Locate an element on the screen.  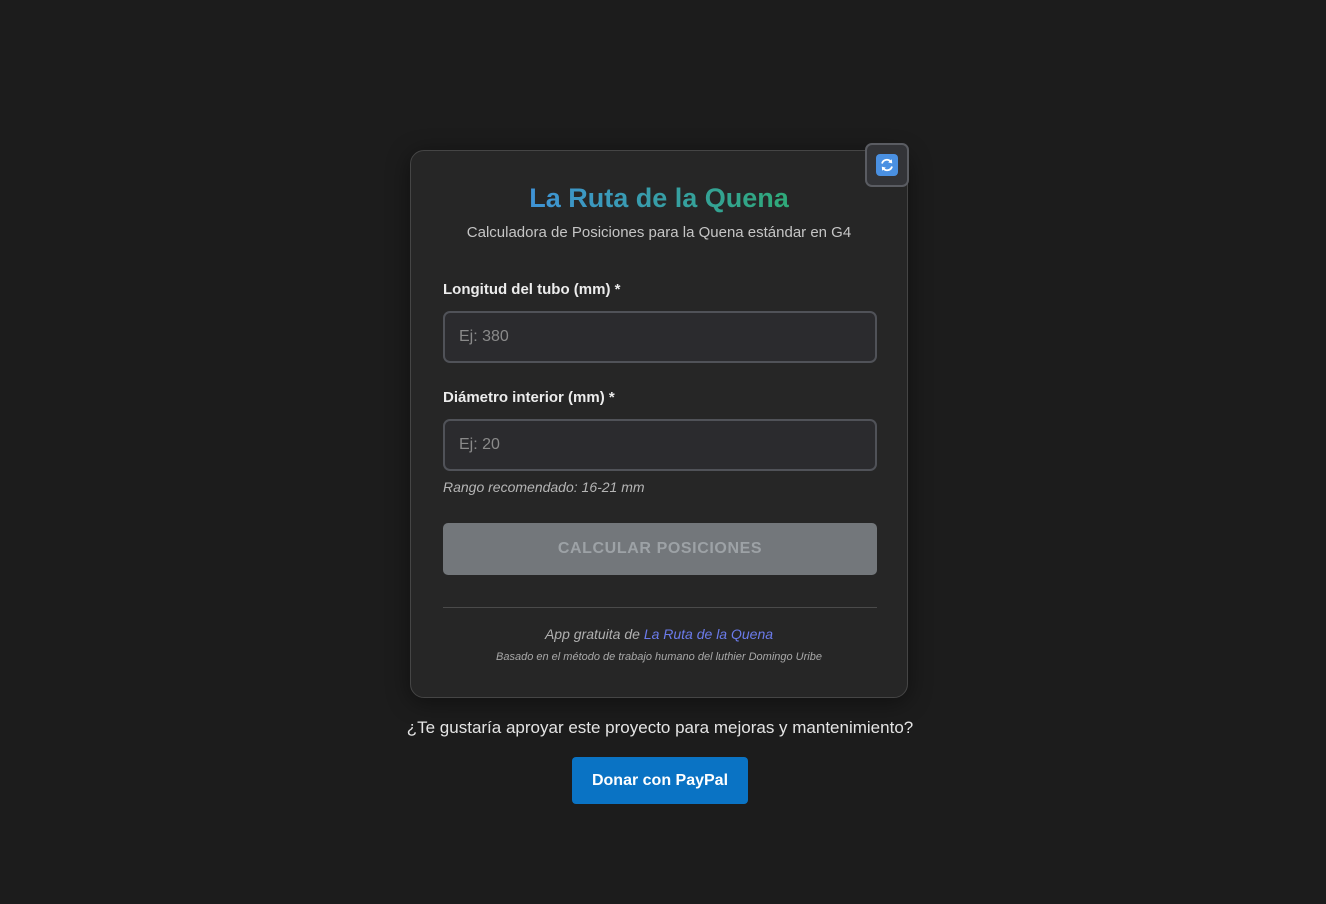
diameter-input is located at coordinates (660, 445).